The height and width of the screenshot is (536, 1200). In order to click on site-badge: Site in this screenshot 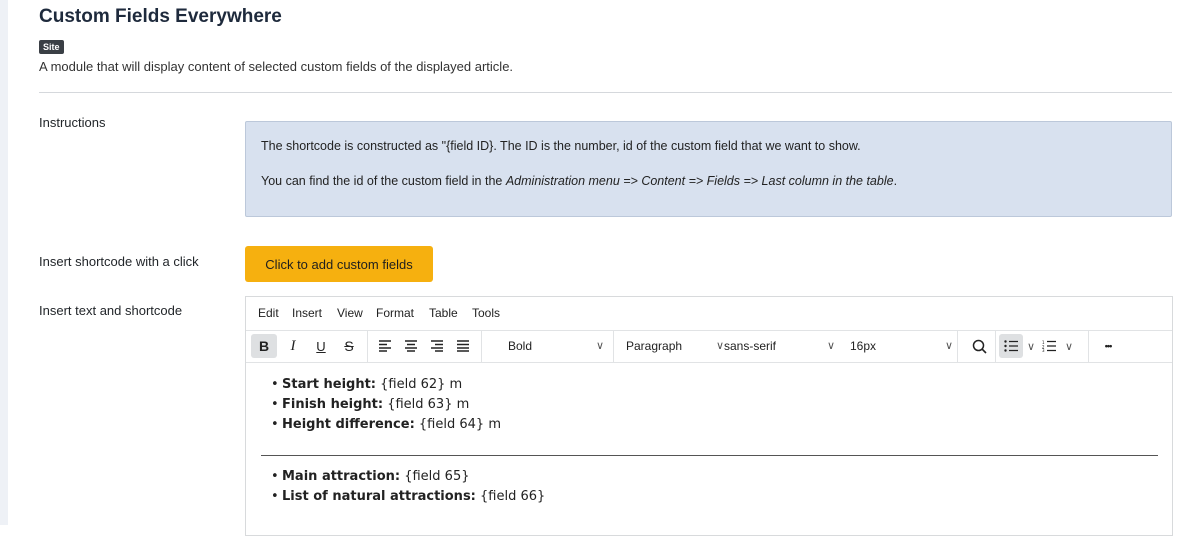, I will do `click(51, 47)`.